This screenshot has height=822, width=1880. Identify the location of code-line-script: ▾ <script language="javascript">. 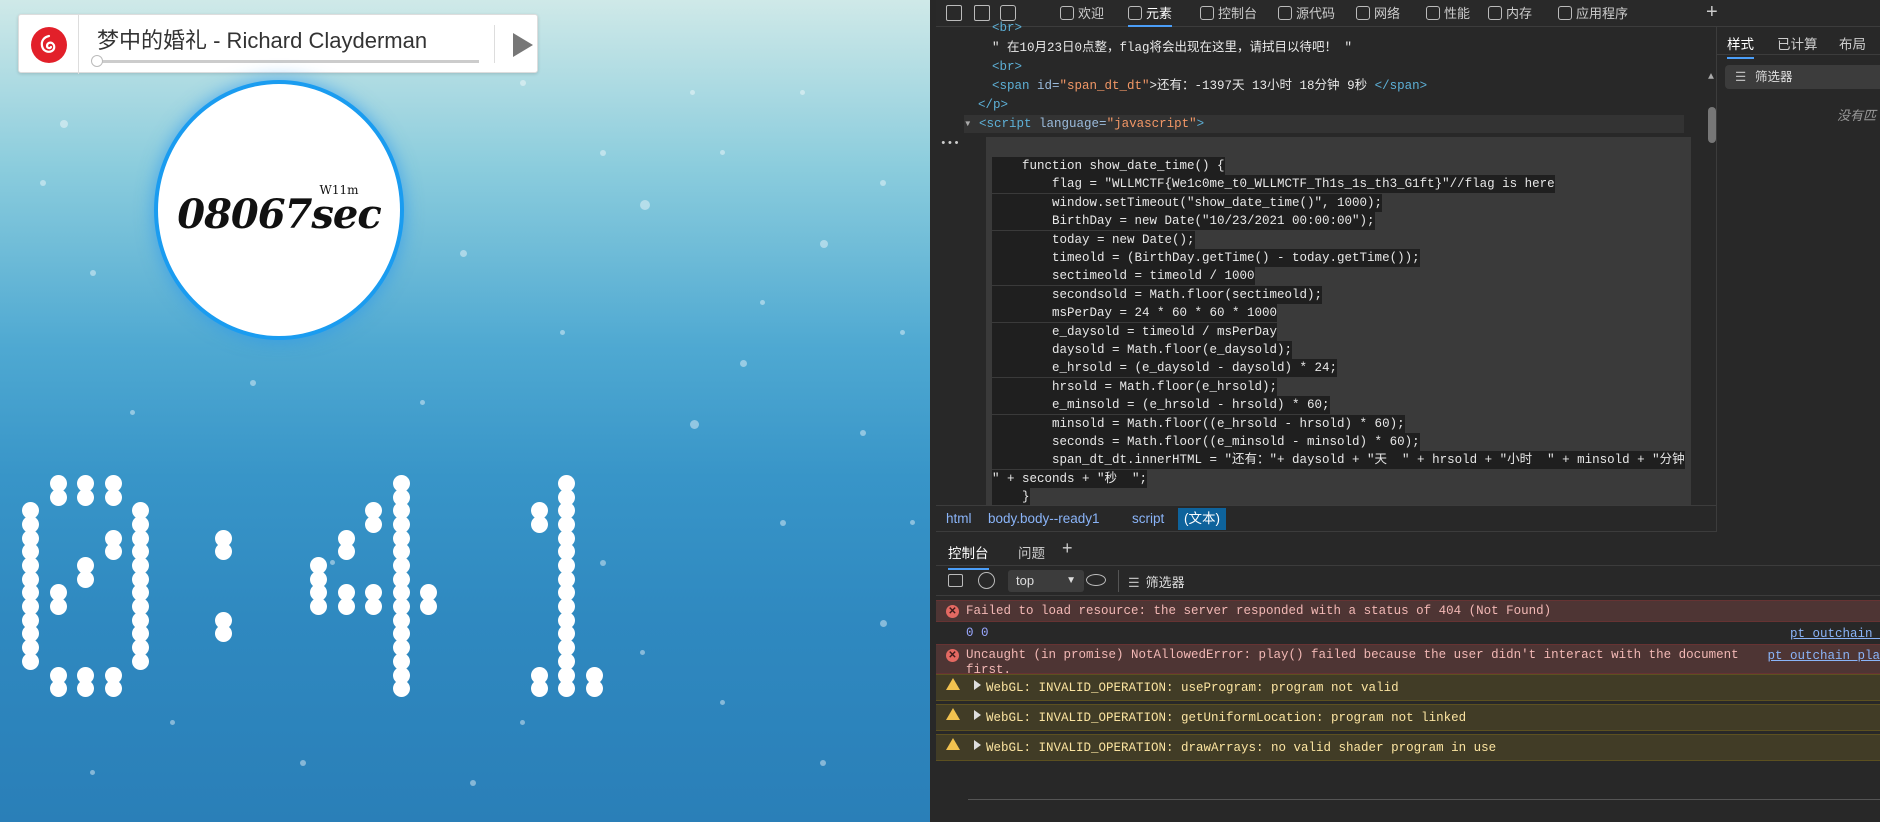
(1324, 124).